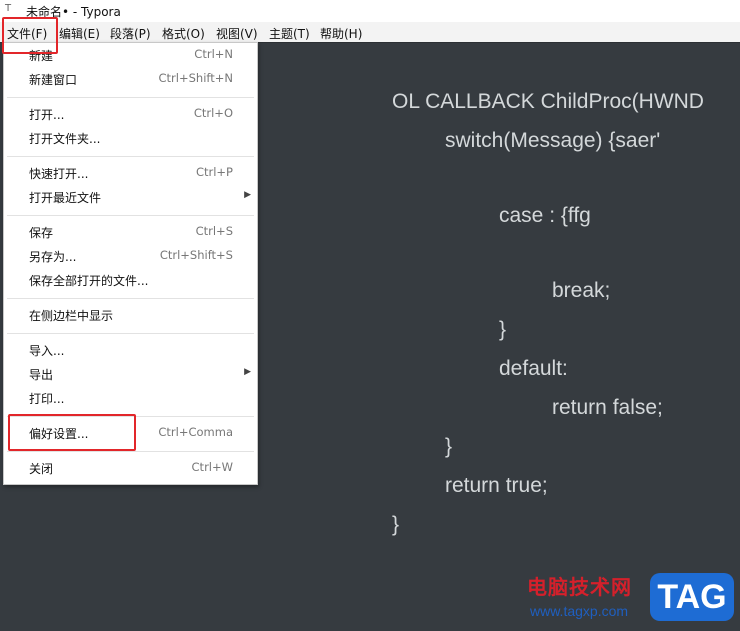 This screenshot has height=631, width=740. Describe the element at coordinates (214, 172) in the screenshot. I see `menu-item-shortcut: Ctrl+P` at that location.